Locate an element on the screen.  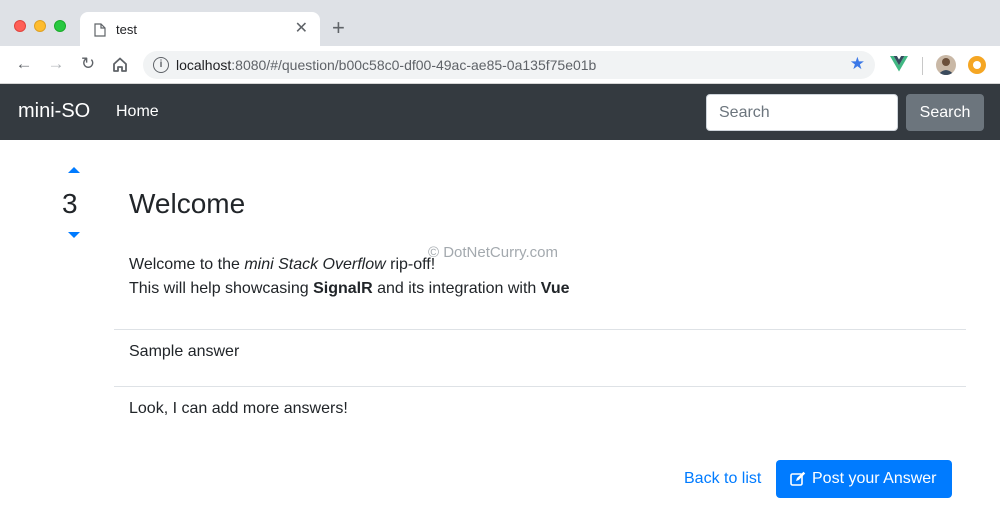
back-arrow-icon: ← is located at coordinates (24, 64).